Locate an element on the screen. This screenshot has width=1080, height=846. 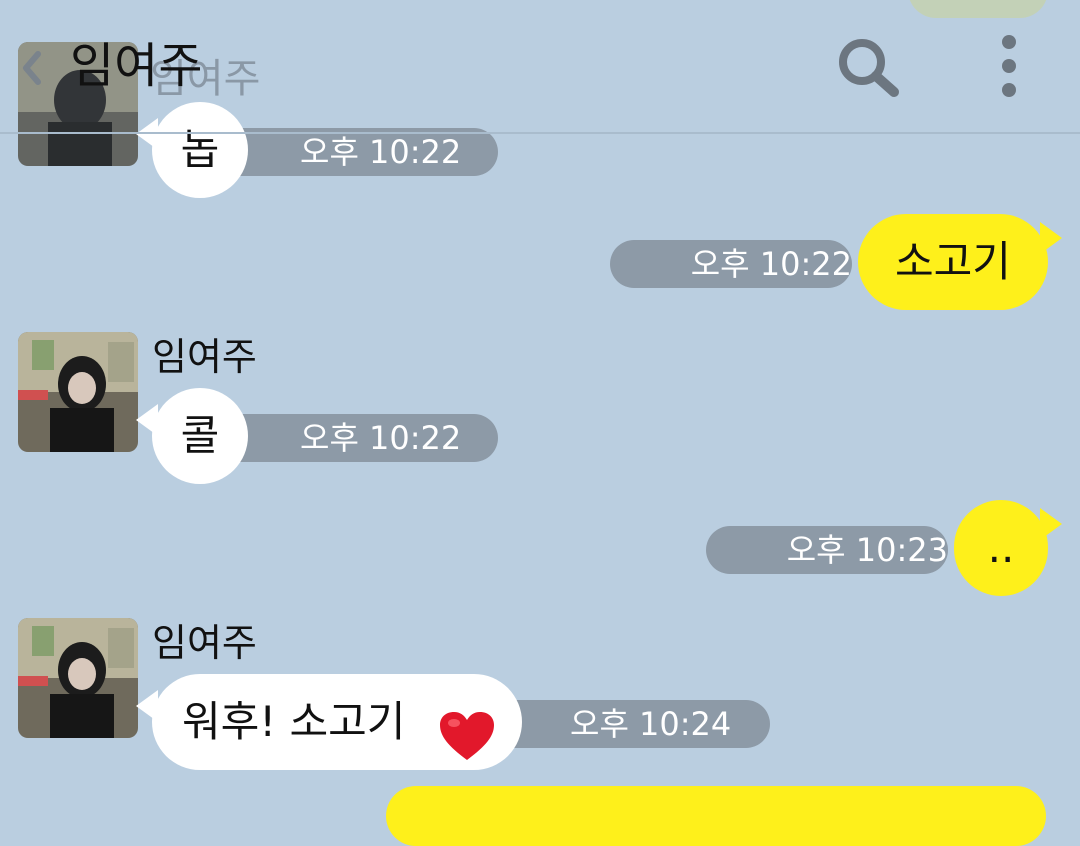
more-vertical-icon is located at coordinates (1009, 66).